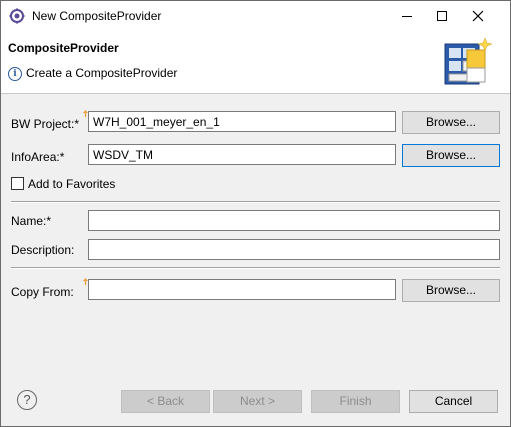  What do you see at coordinates (242, 289) in the screenshot?
I see `copy-from-input` at bounding box center [242, 289].